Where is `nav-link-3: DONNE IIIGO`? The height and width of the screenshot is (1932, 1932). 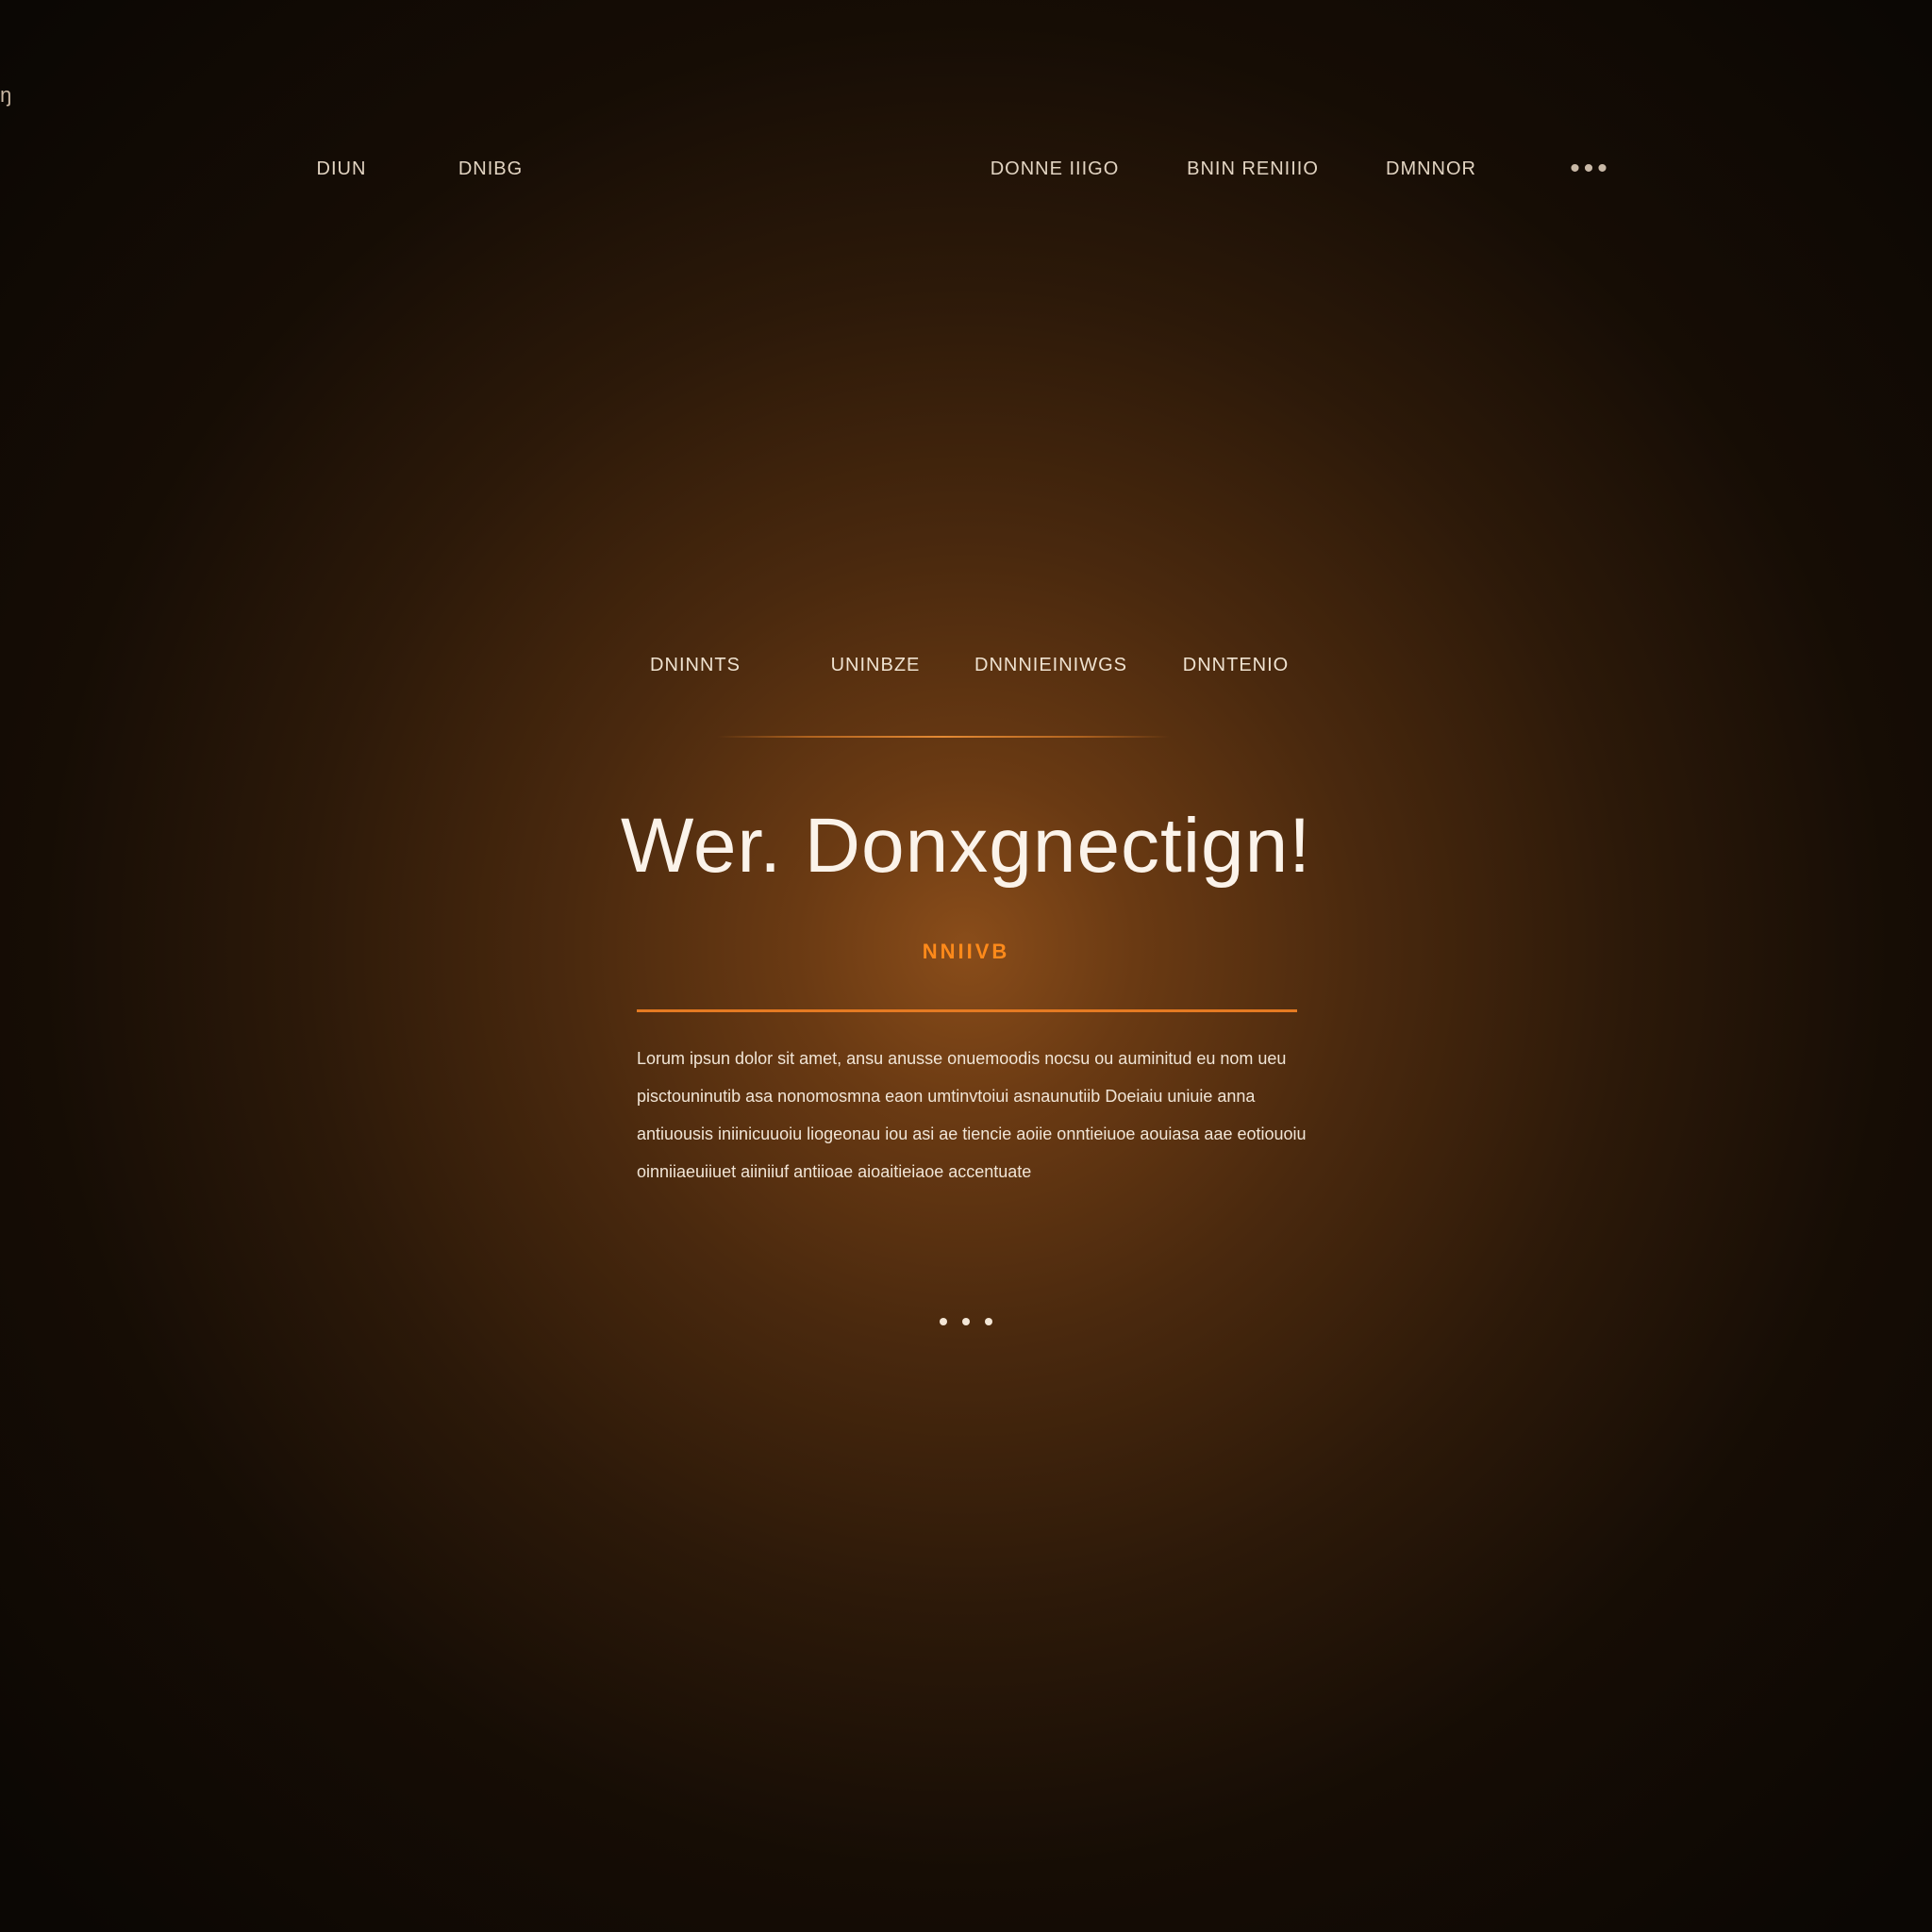
nav-link-3: DONNE IIIGO is located at coordinates (1055, 169).